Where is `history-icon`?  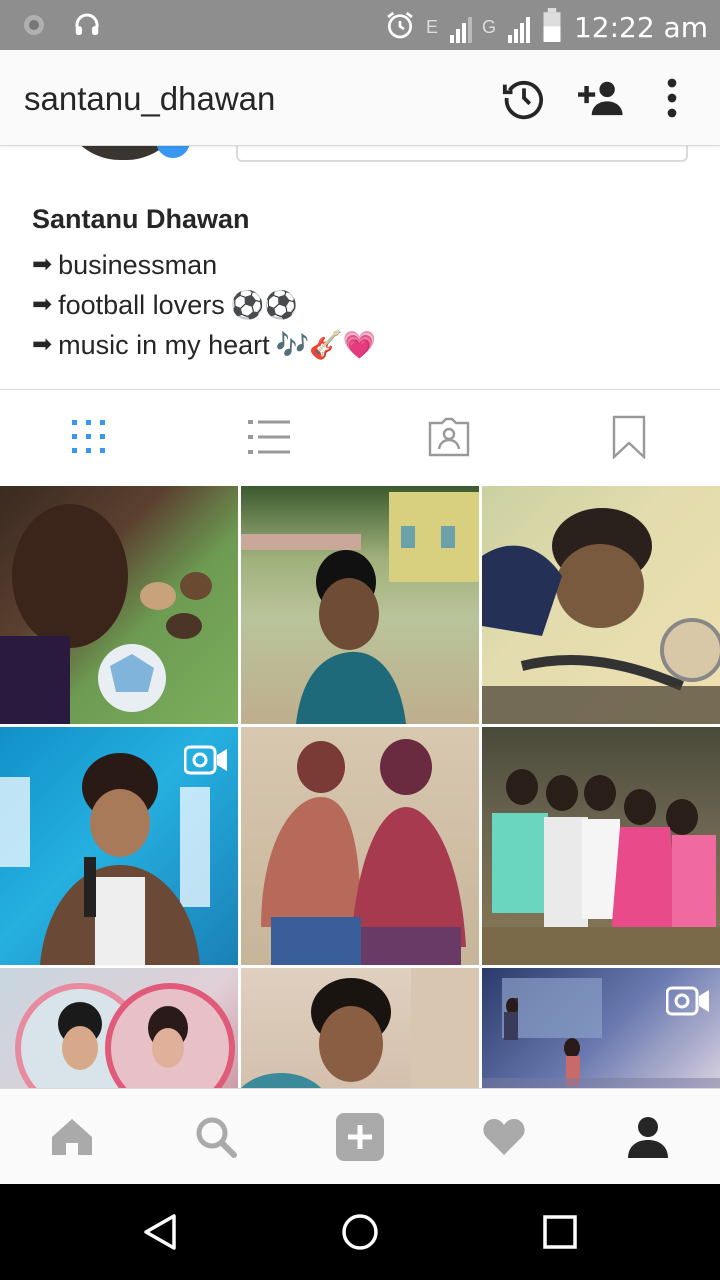
history-icon is located at coordinates (524, 98).